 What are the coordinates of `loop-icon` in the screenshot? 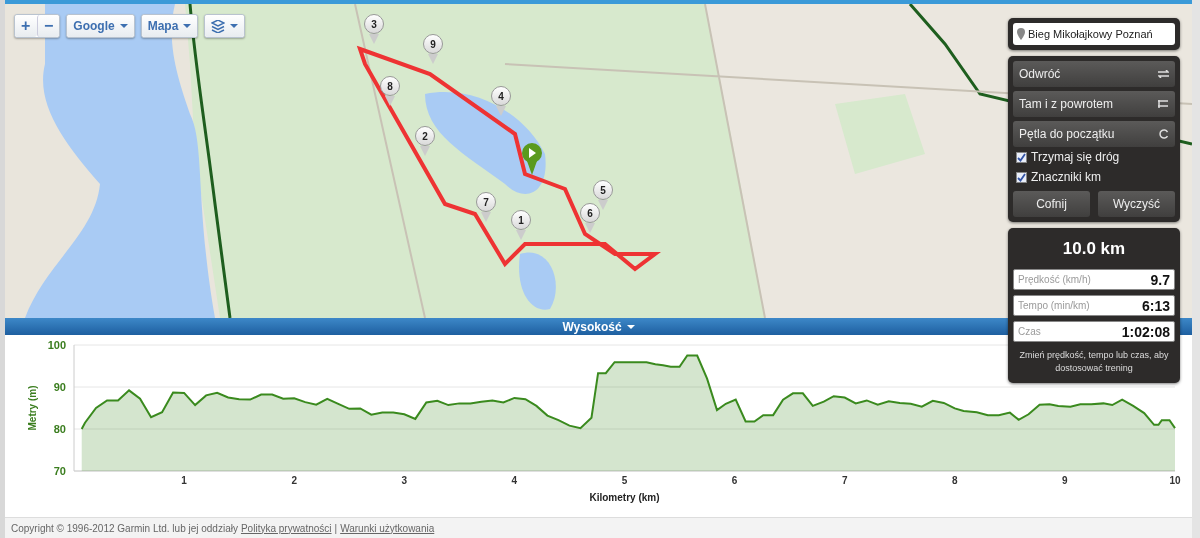 It's located at (1164, 134).